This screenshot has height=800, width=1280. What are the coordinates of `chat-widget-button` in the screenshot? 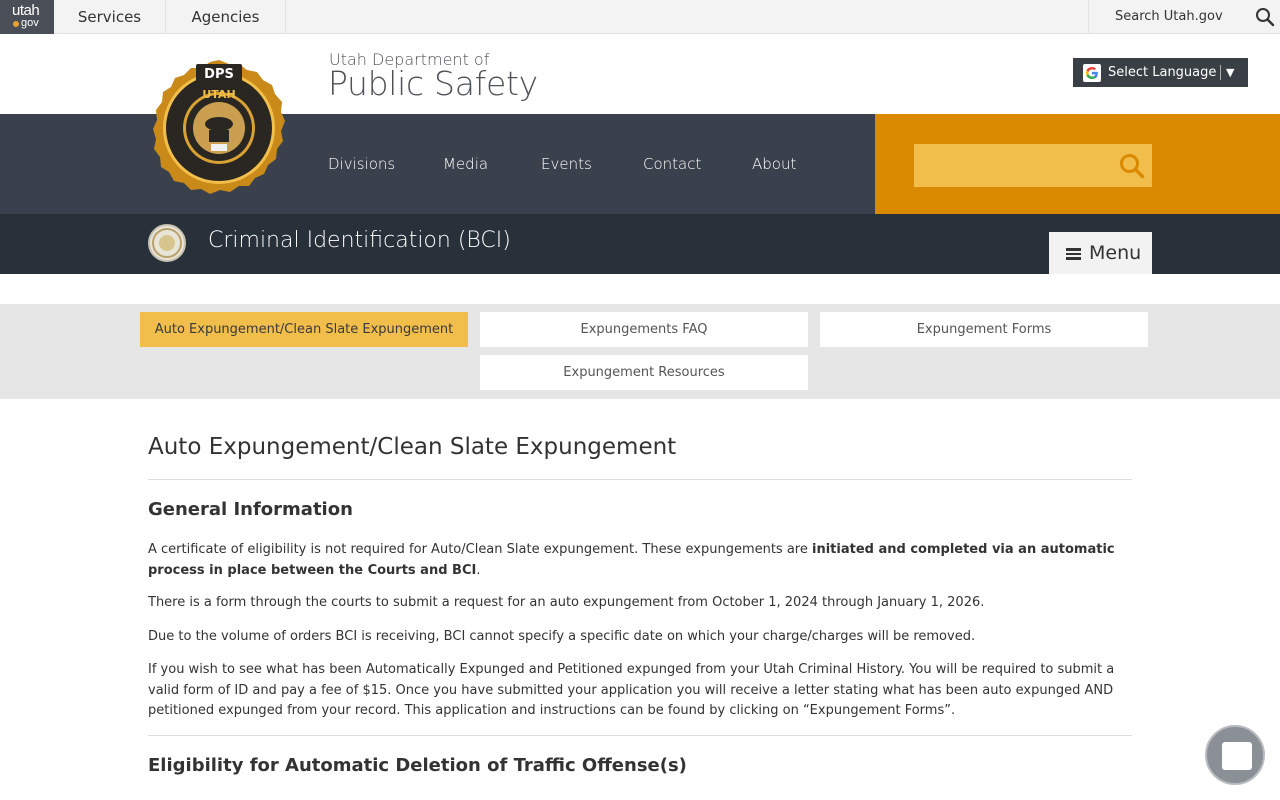 It's located at (1235, 755).